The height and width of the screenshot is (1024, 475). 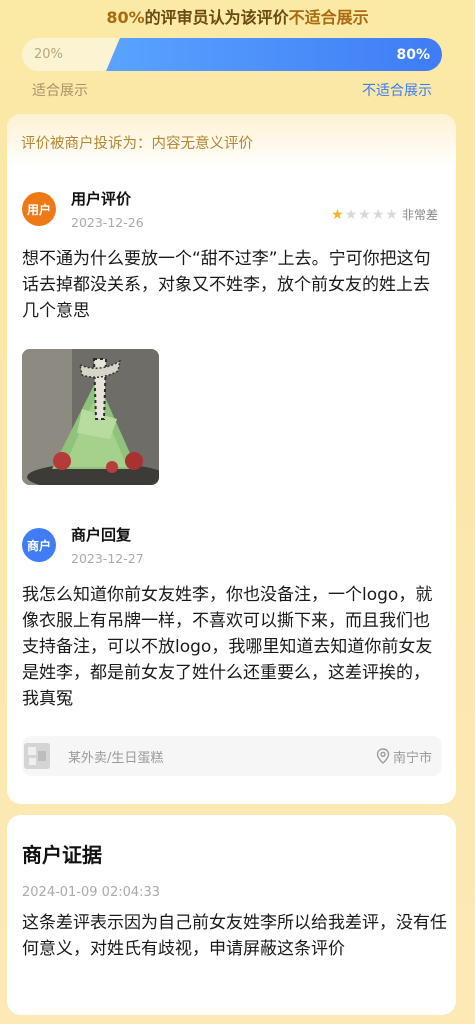 I want to click on merchant-reply-header: 商户 商户回复 2023-12-27, so click(x=83, y=545).